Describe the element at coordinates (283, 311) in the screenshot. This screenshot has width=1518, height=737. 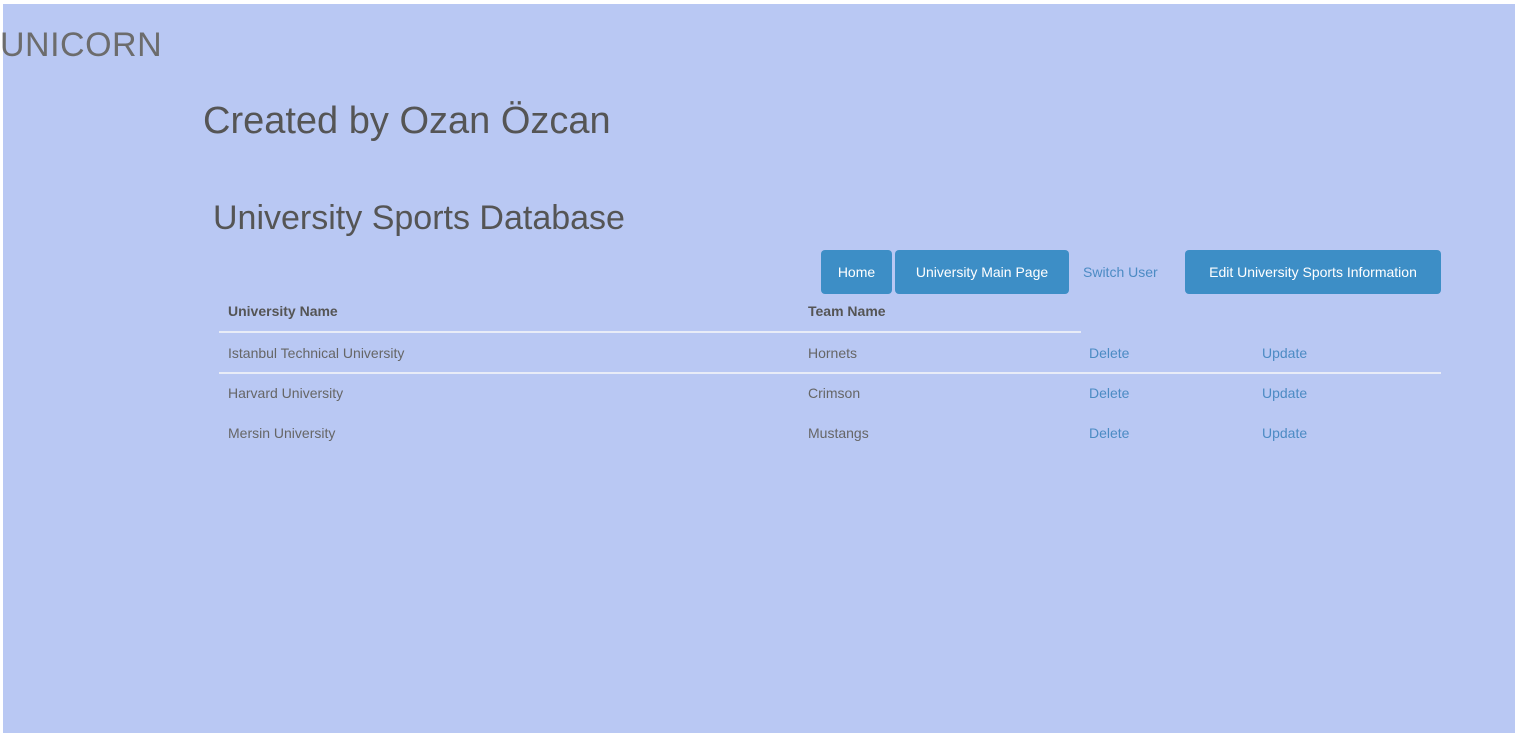
I see `column-header-university-name: University Name` at that location.